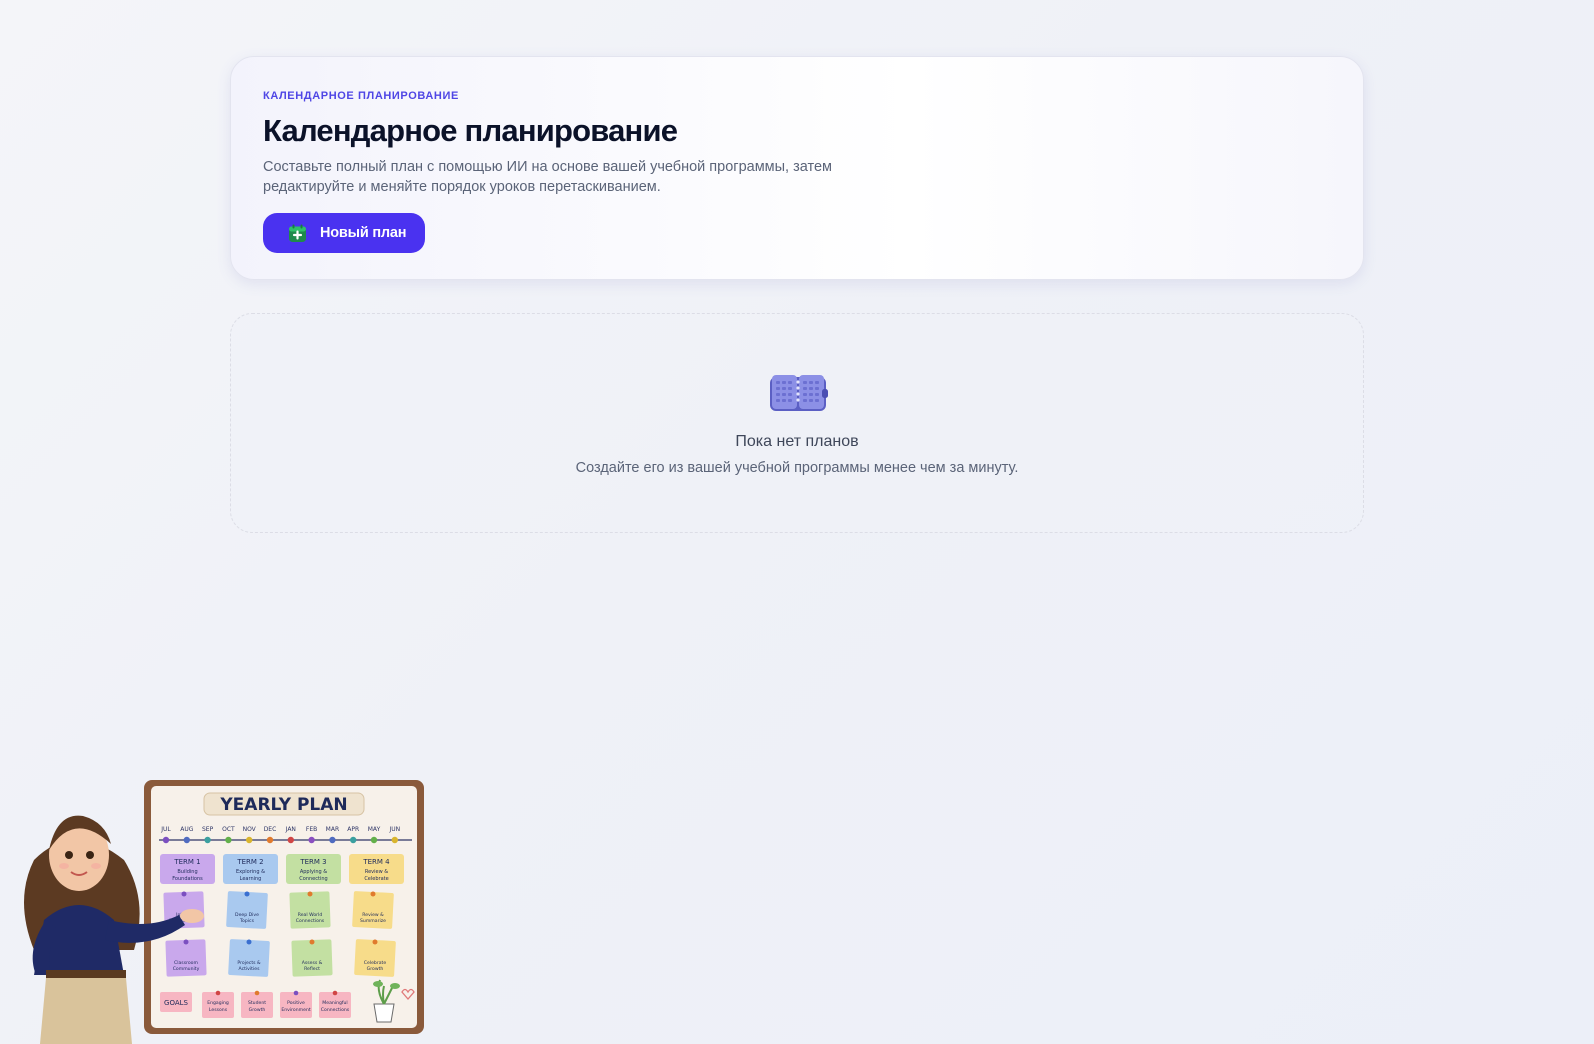  I want to click on sticky-note-text: Classroom, so click(186, 963).